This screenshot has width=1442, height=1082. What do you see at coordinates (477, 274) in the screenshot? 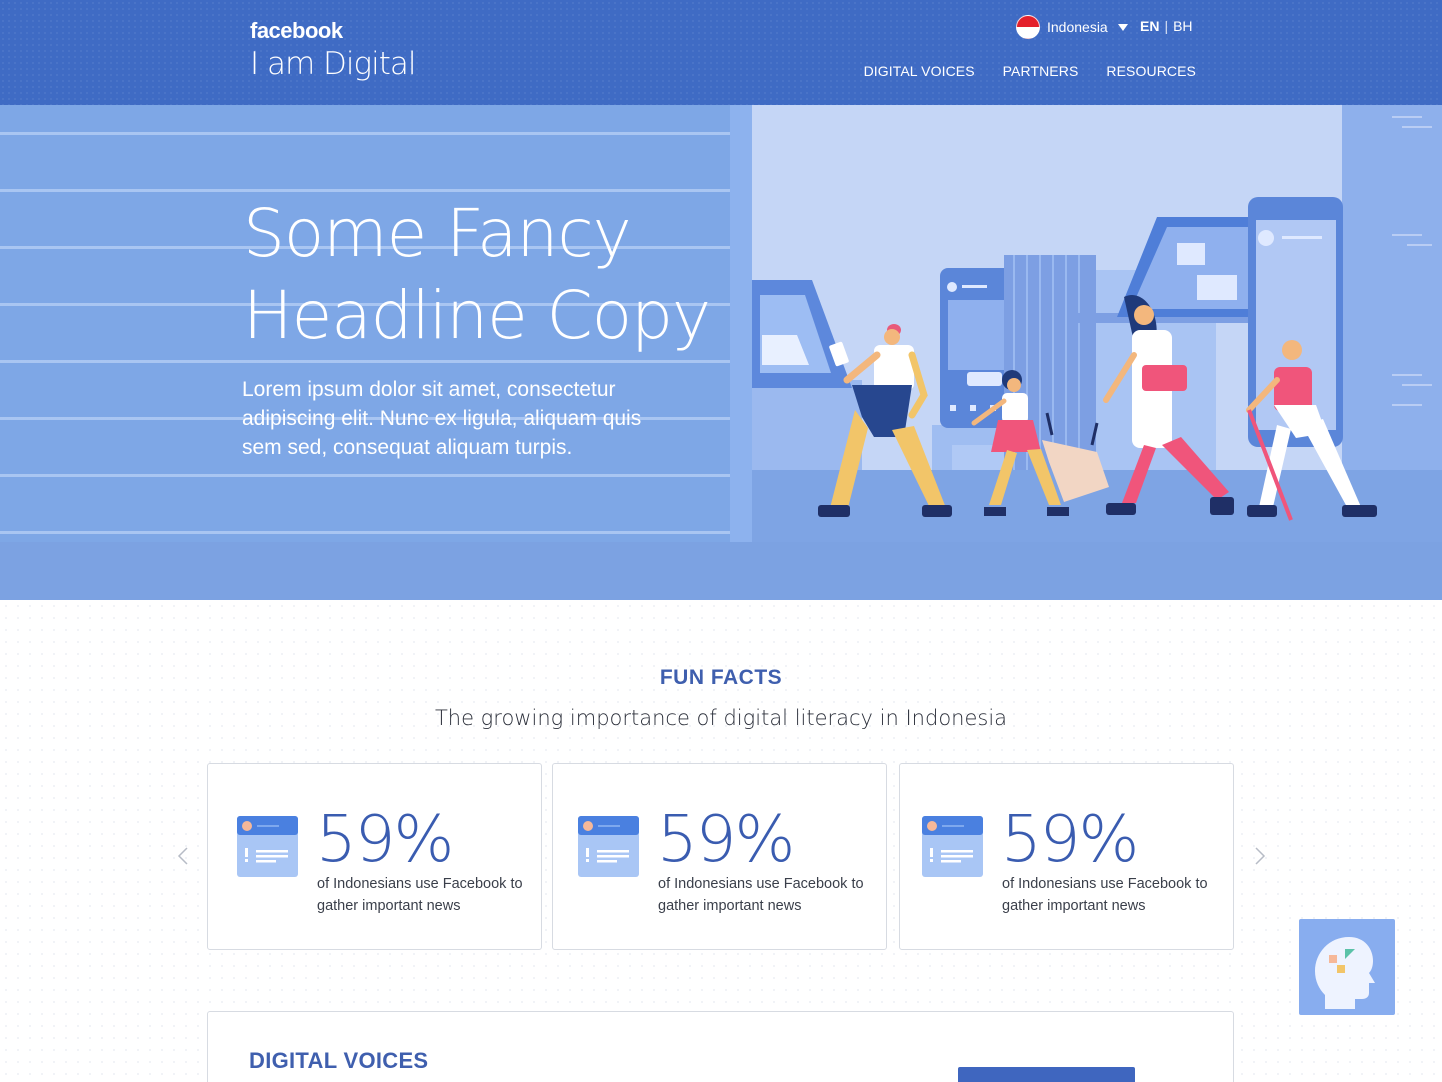
I see `hero-headline: Some Fancy Headline Copy` at bounding box center [477, 274].